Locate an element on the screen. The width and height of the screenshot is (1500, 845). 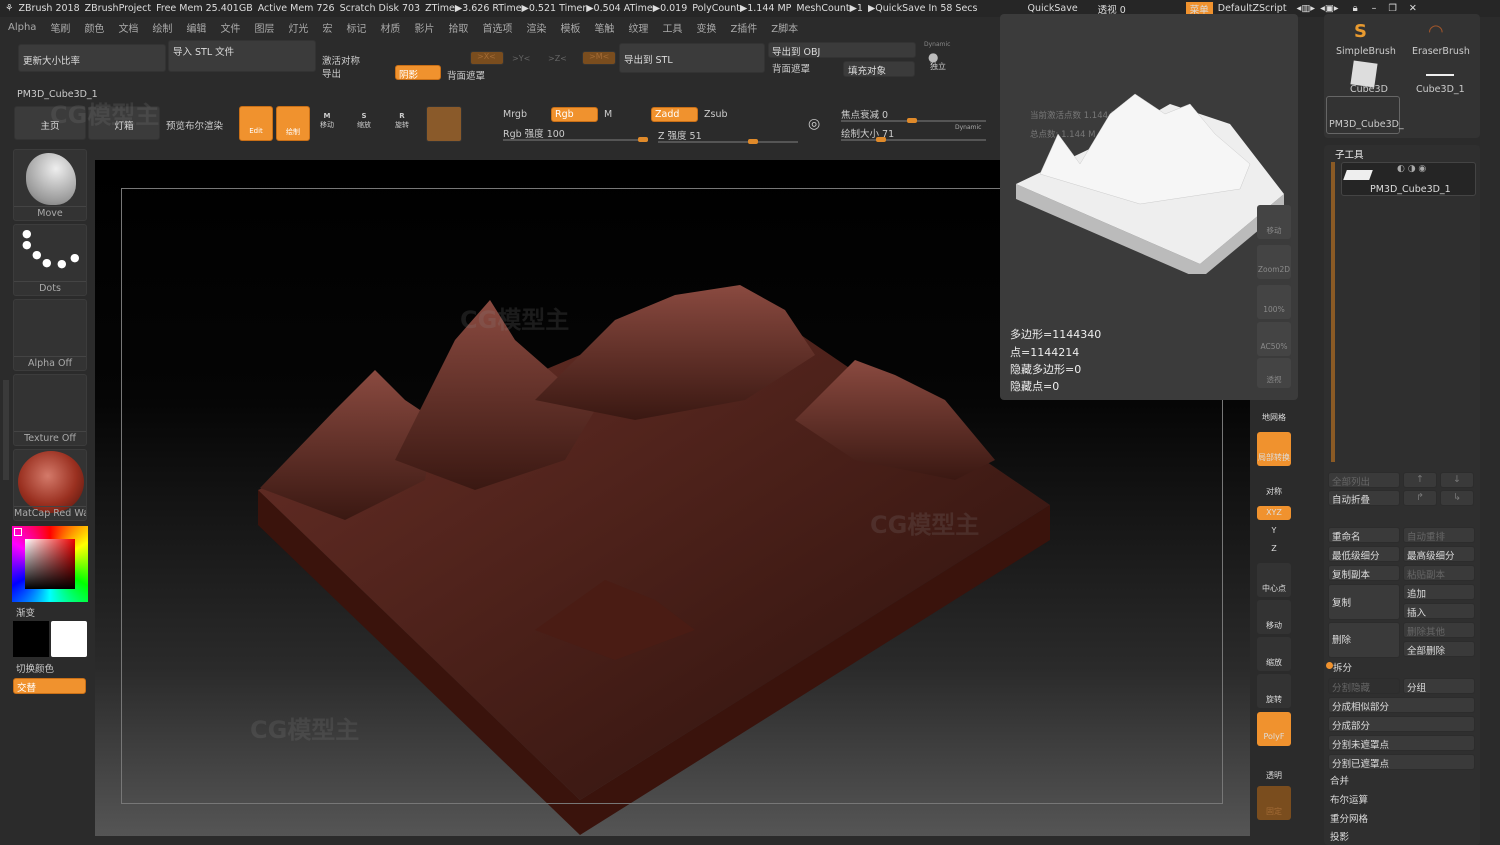
alpha-selector: Alpha Off is located at coordinates (50, 335).